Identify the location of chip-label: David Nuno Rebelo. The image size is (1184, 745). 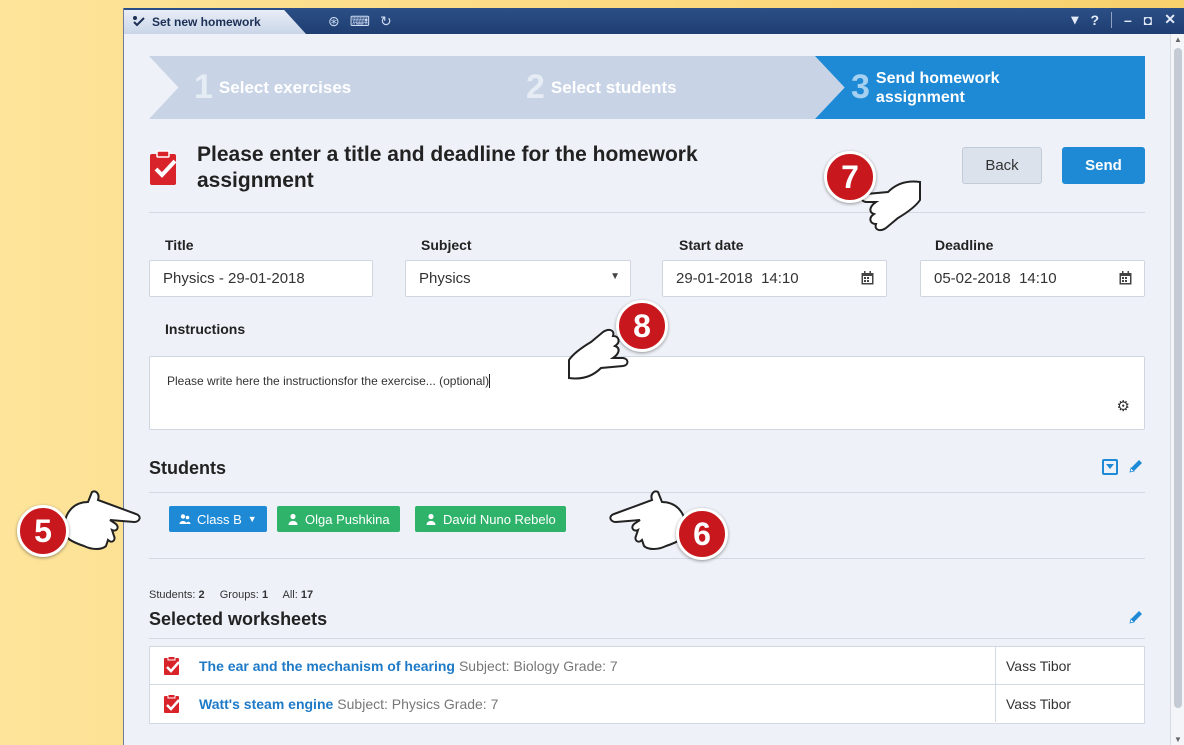
(499, 519).